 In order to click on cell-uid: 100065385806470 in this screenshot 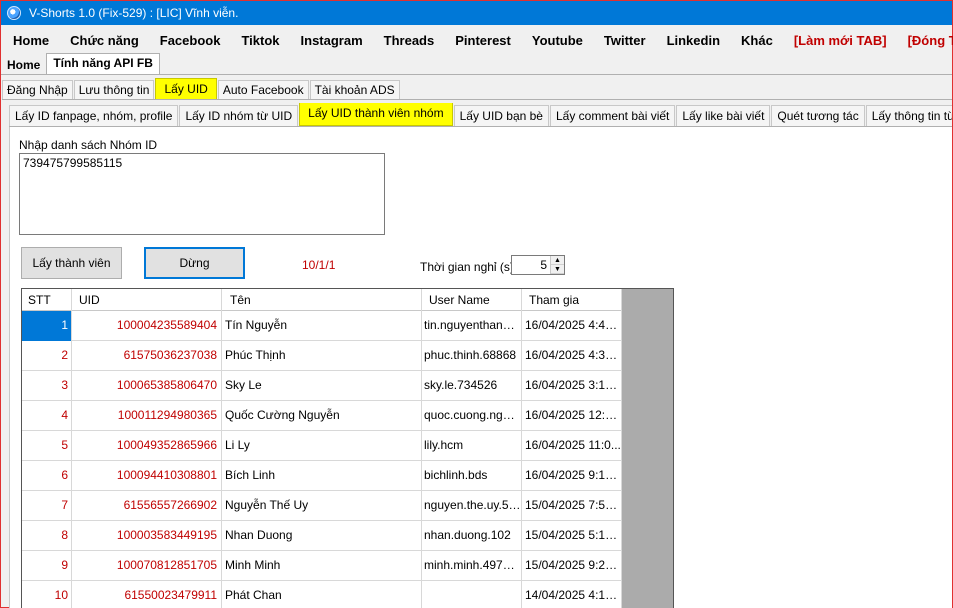, I will do `click(147, 386)`.